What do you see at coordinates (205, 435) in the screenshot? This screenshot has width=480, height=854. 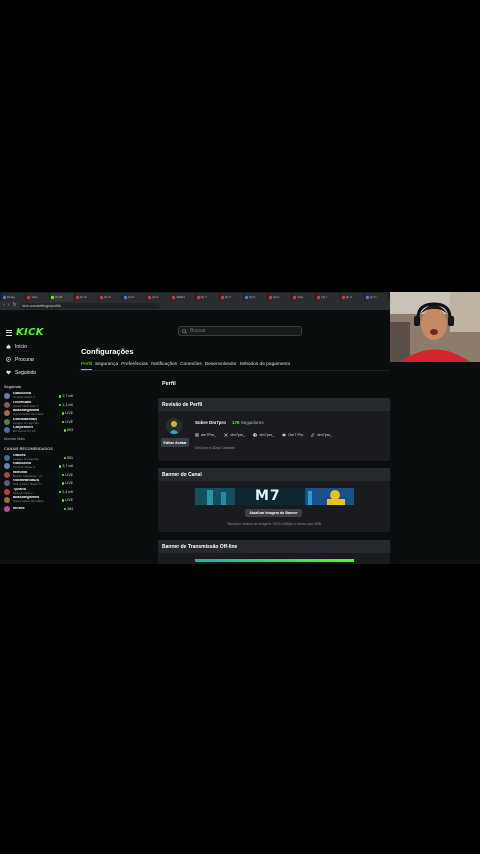 I see `social-link: dm7Pro_` at bounding box center [205, 435].